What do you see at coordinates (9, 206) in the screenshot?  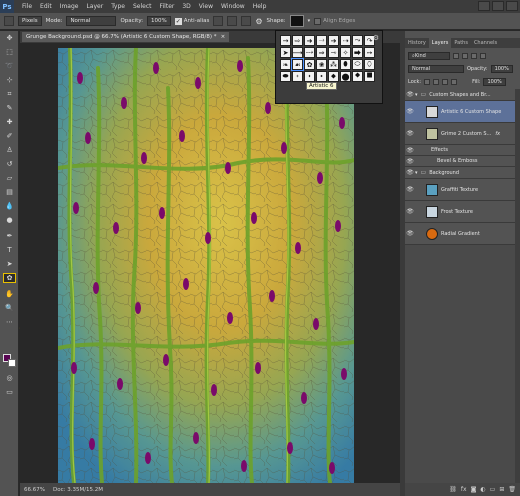 I see `blur-tool-icon: 💧` at bounding box center [9, 206].